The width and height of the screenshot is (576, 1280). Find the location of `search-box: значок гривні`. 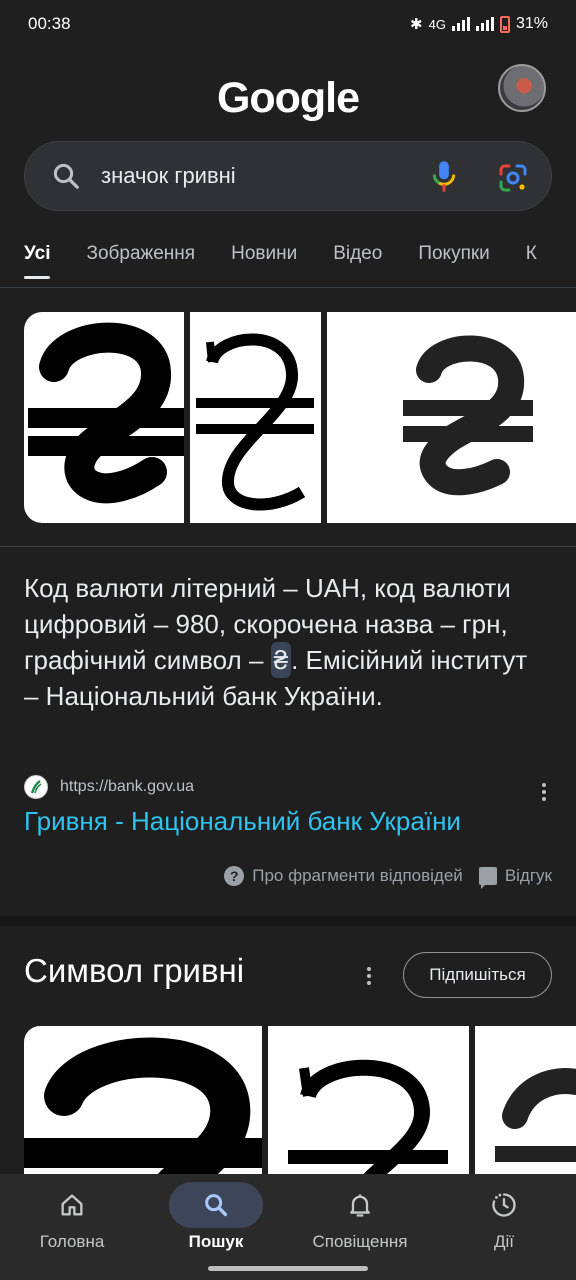

search-box: значок гривні is located at coordinates (288, 176).